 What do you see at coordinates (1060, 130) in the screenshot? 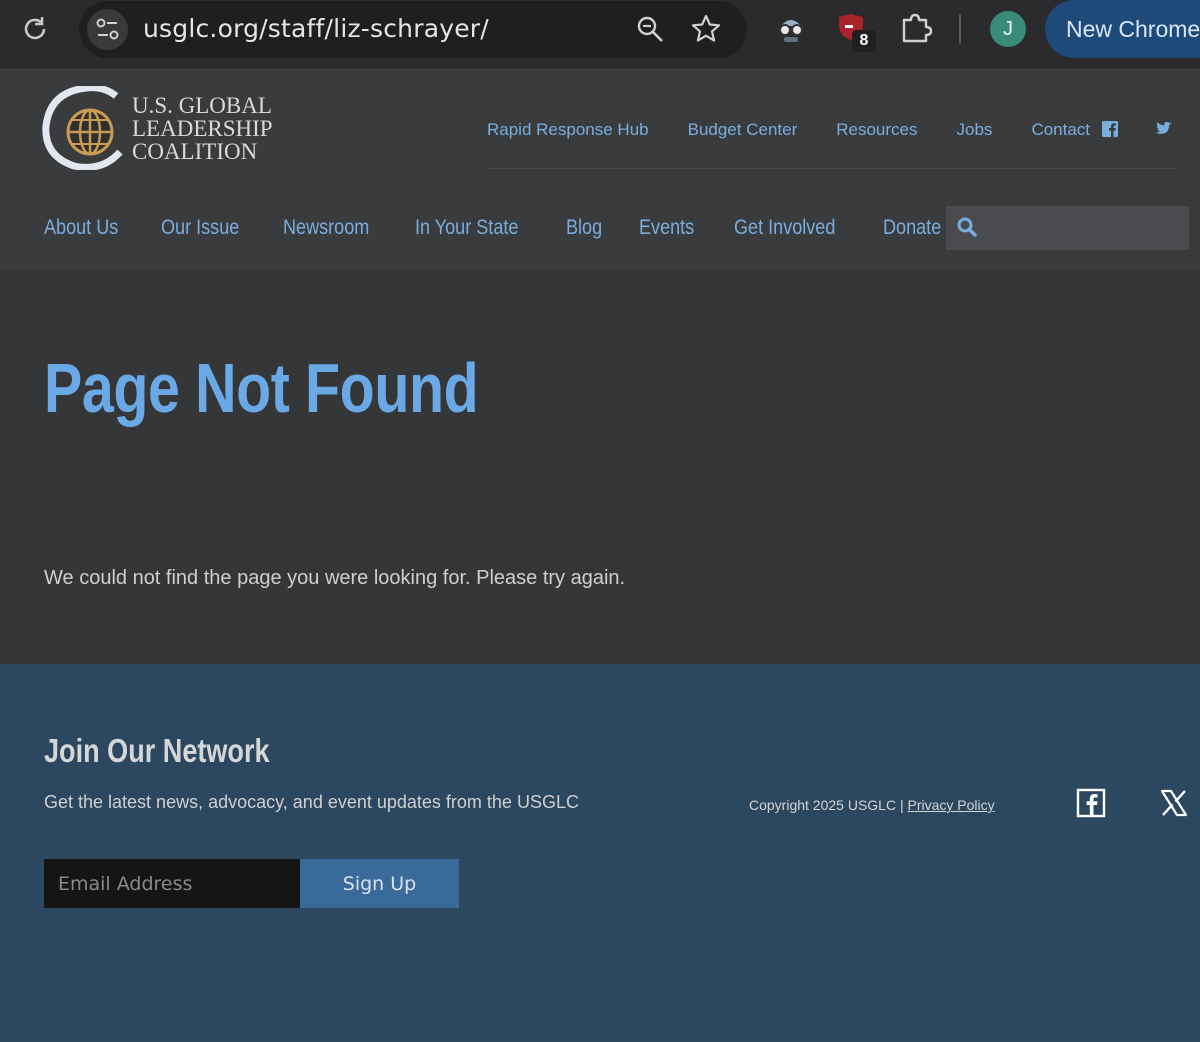
I see `util-nav-contact: Contact` at bounding box center [1060, 130].